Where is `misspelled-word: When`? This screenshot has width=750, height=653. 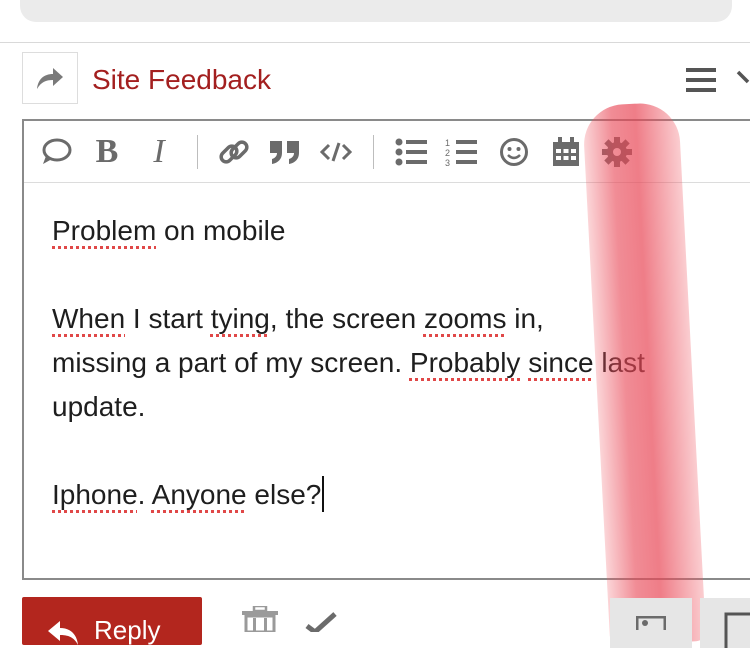 misspelled-word: When is located at coordinates (88, 318).